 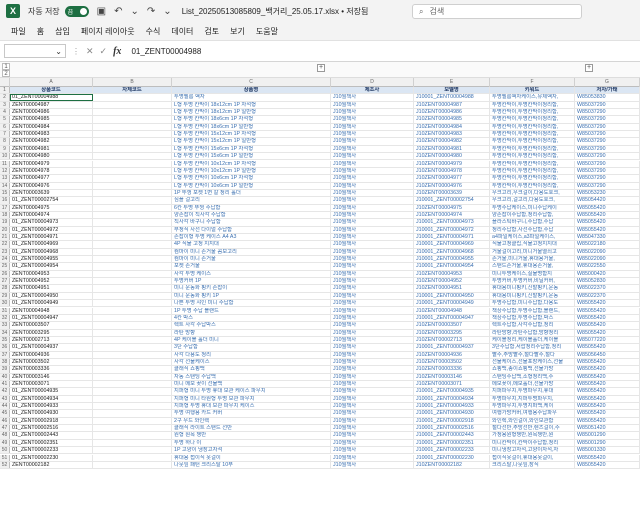 I want to click on row-number: 18, so click(x=5, y=215).